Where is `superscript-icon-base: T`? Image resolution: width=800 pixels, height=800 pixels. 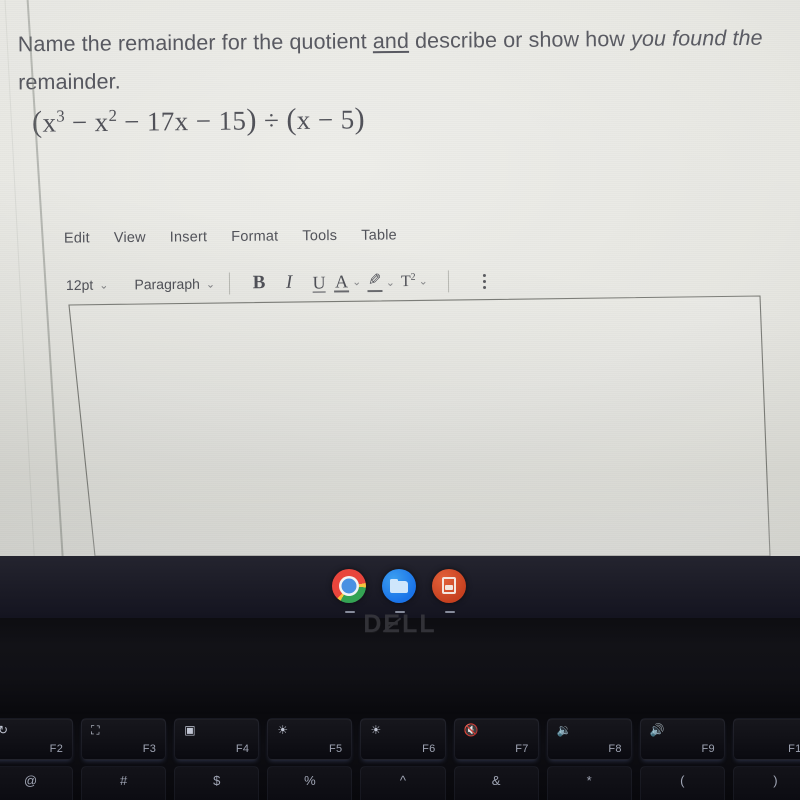 superscript-icon-base: T is located at coordinates (405, 282).